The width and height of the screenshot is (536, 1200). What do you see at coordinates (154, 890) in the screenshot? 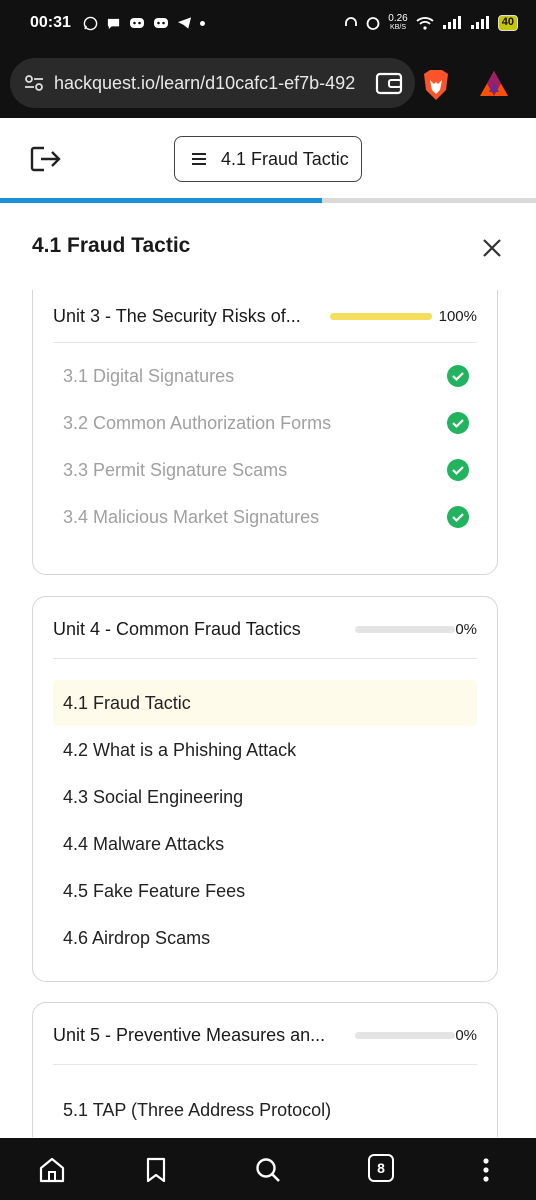
I see `lesson-label: 4.5 Fake Feature Fees` at bounding box center [154, 890].